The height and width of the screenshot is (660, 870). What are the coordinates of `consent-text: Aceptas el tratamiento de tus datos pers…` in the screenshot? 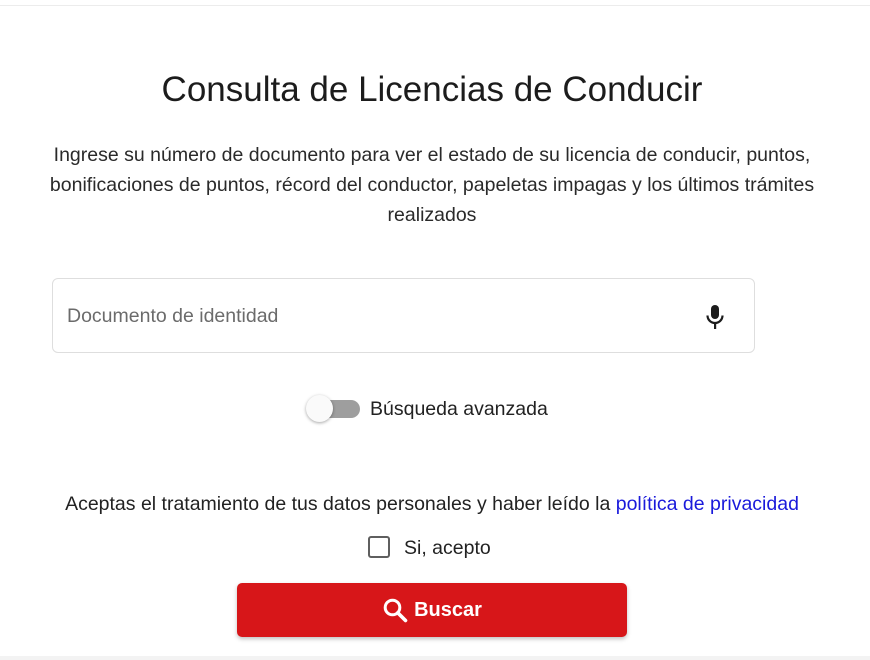 It's located at (340, 504).